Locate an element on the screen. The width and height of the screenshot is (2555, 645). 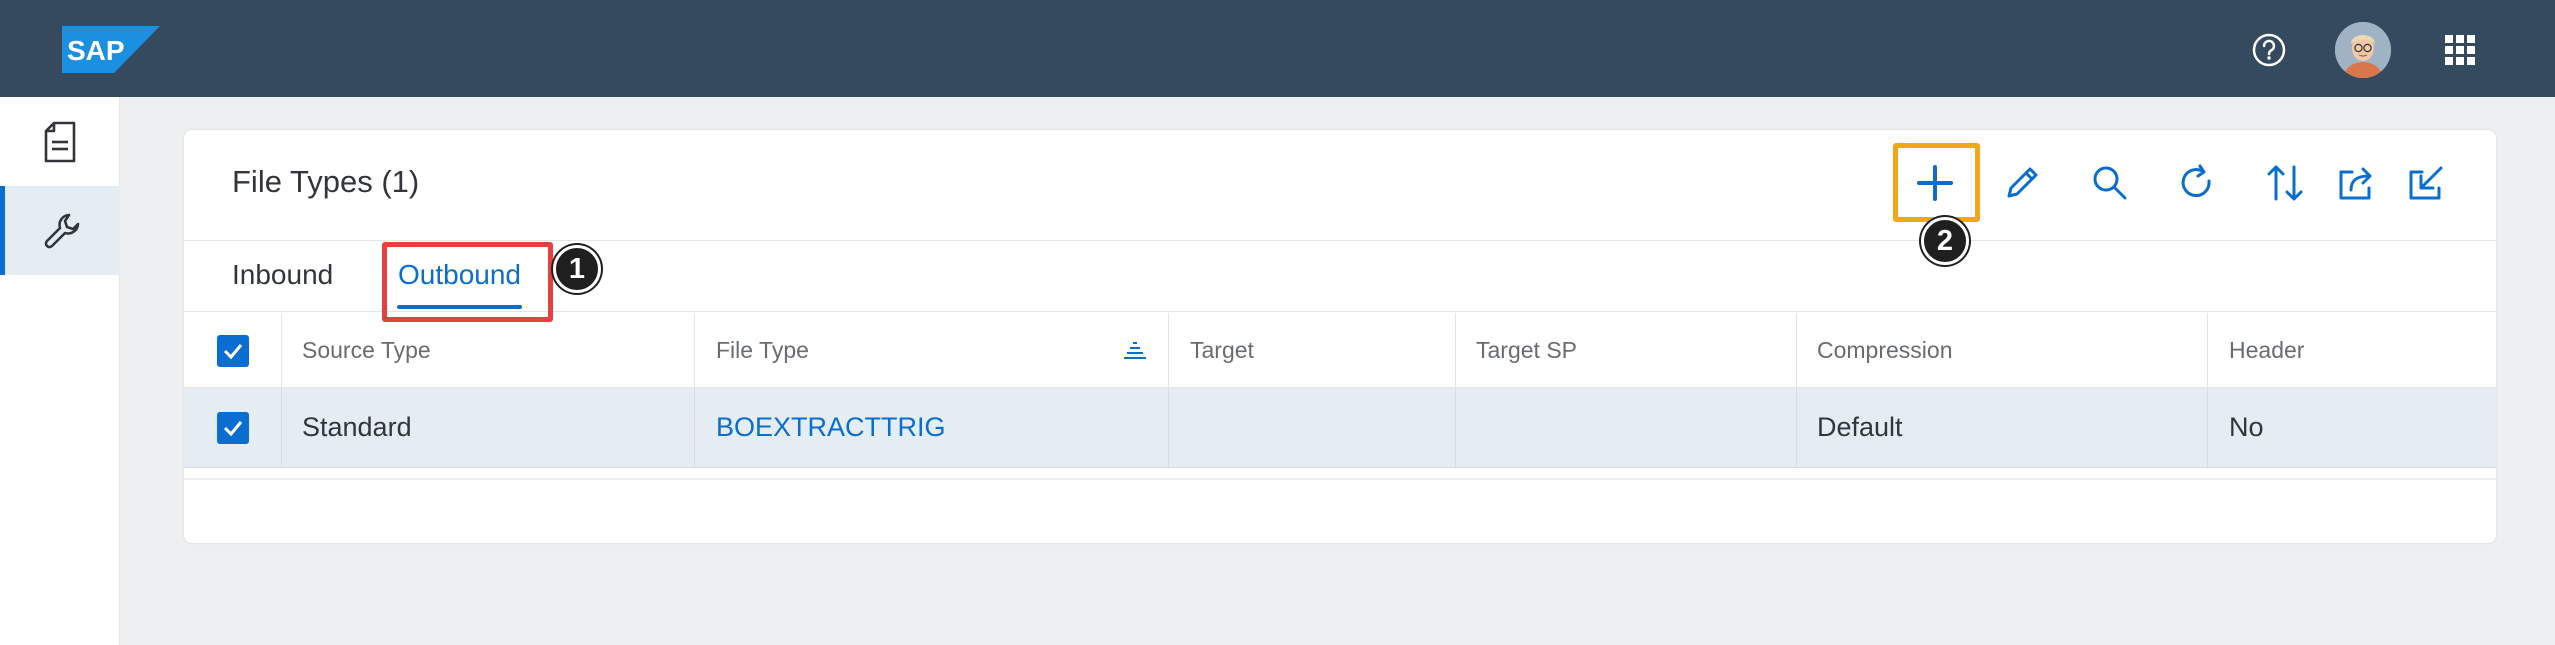
nav-item-documents is located at coordinates (60, 141).